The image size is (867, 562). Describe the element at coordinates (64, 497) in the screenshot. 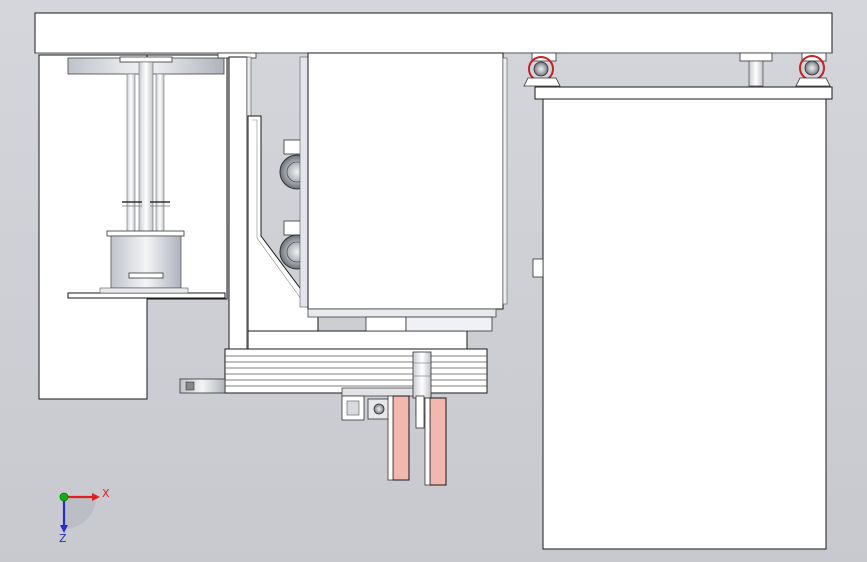

I see `y-axis-dot` at that location.